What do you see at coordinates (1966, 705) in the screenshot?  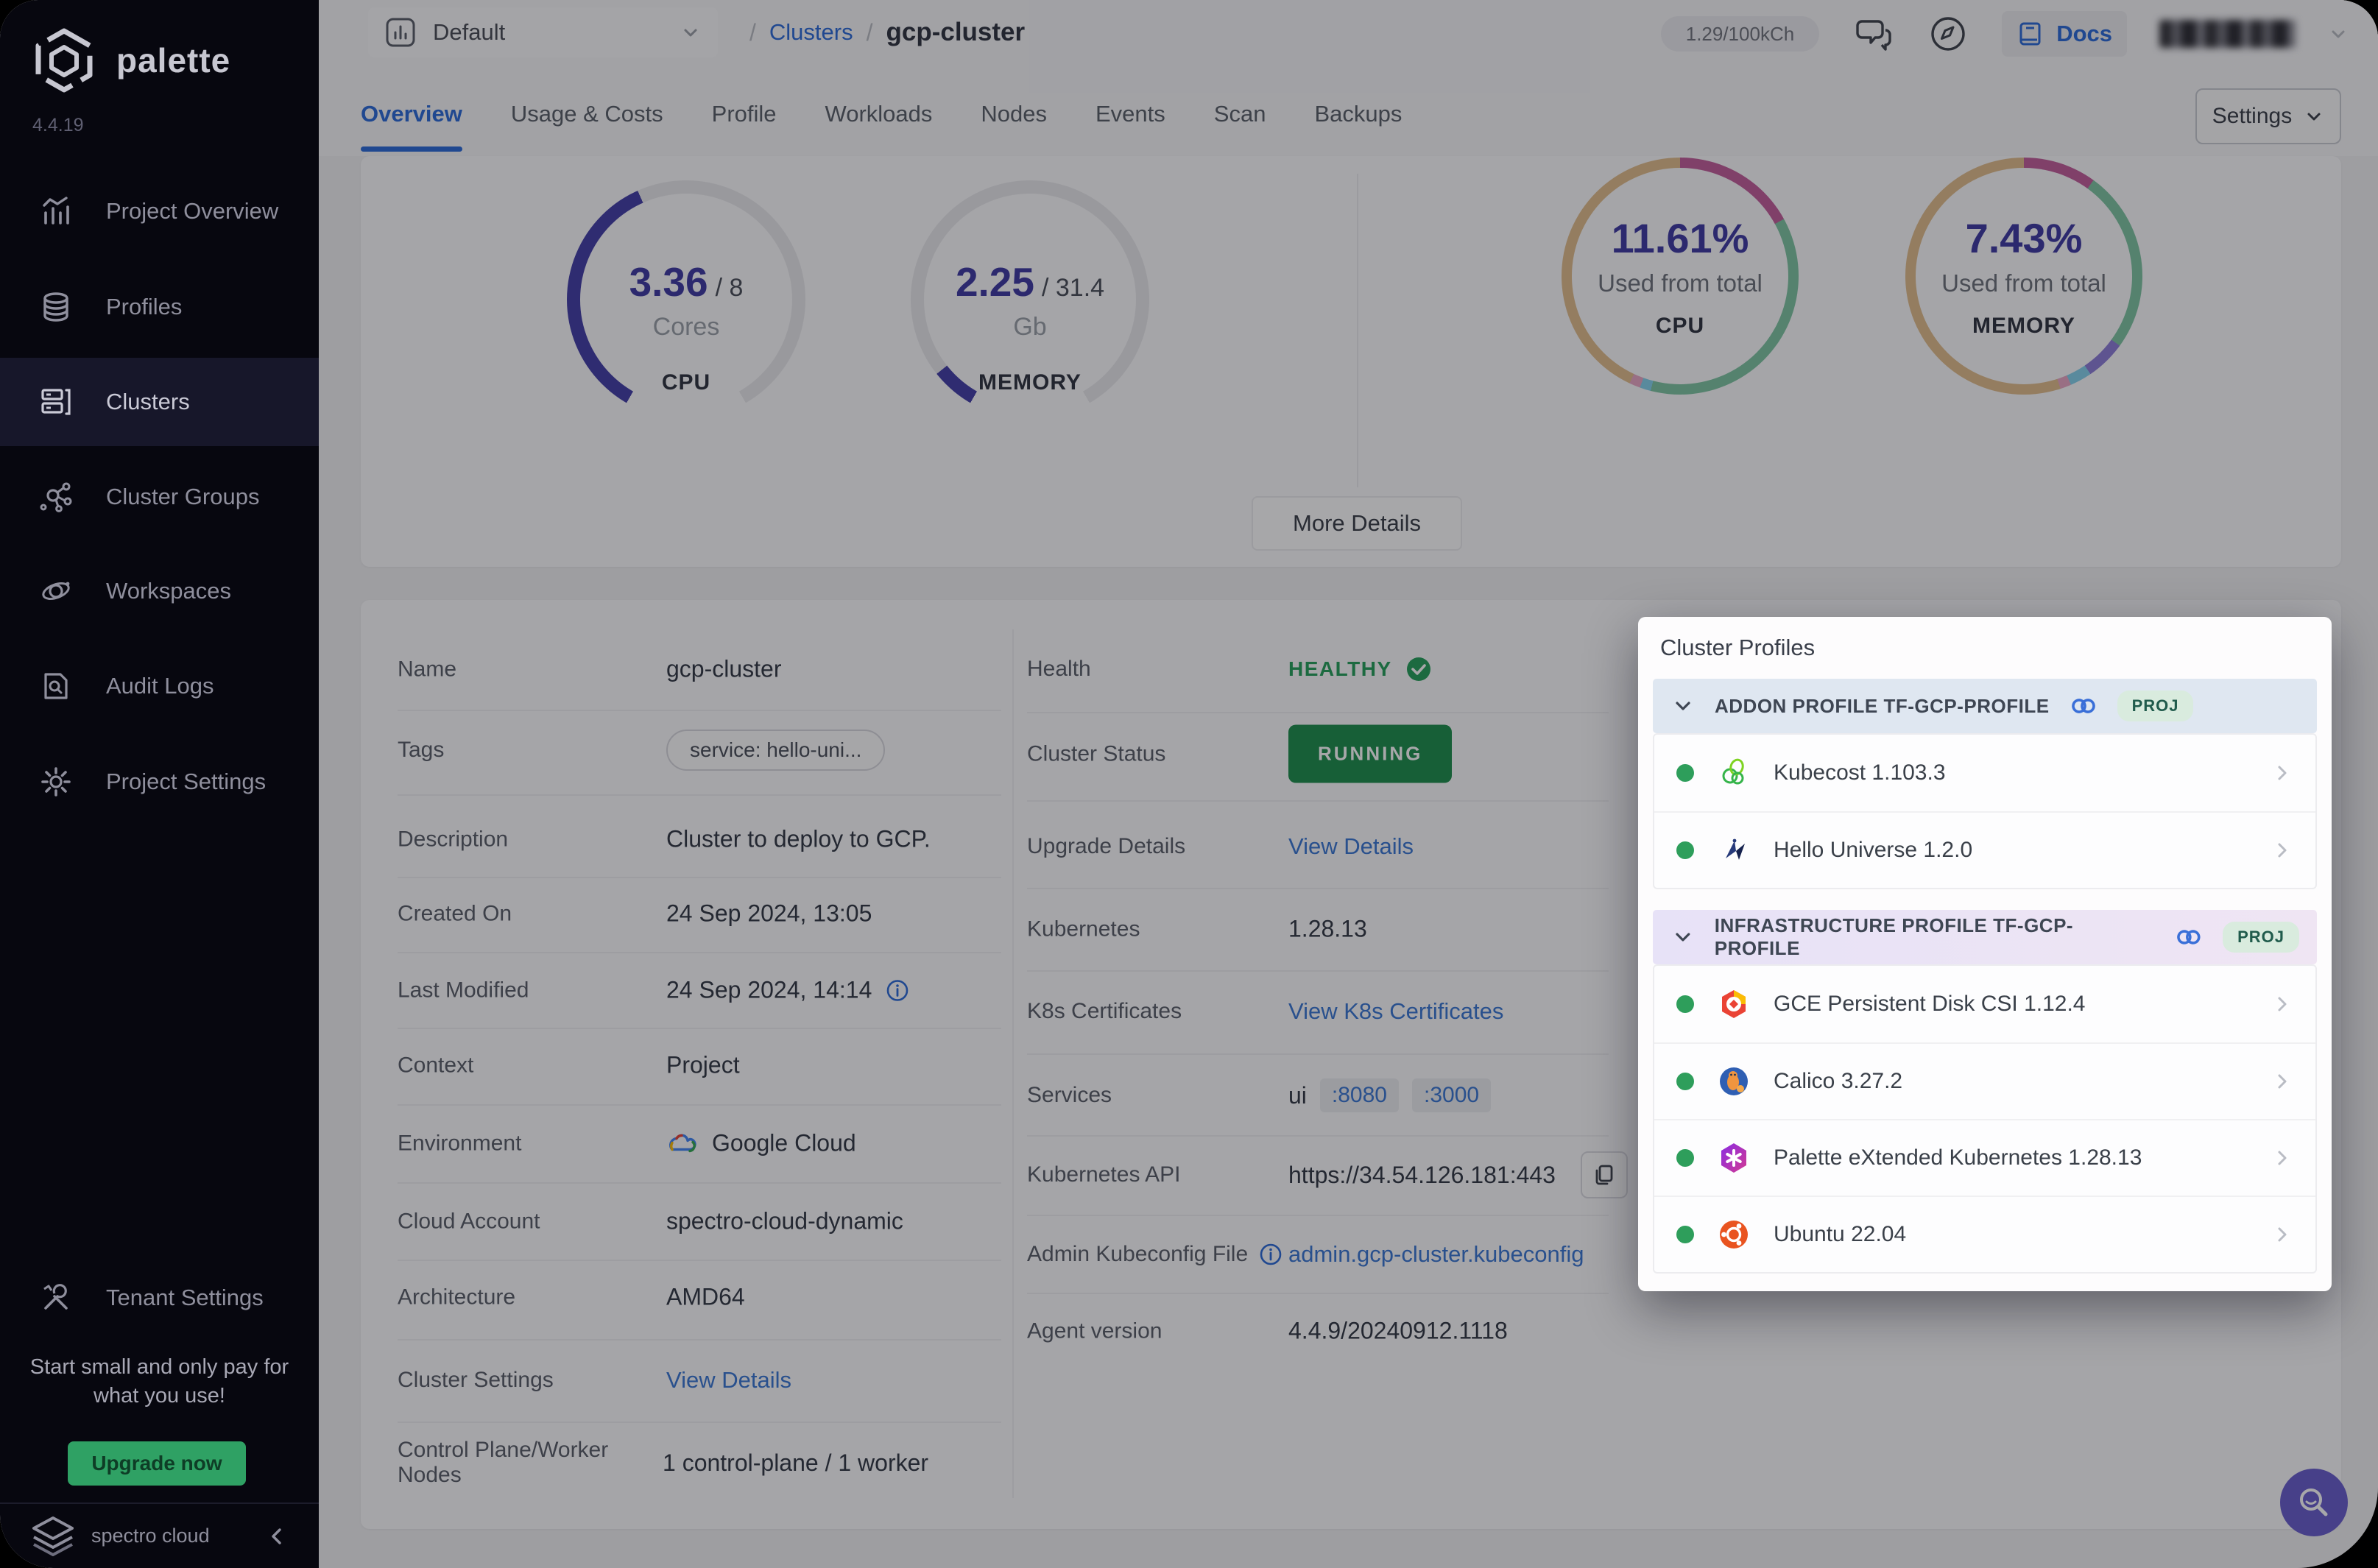 I see `addon-profile-name: TF-GCP-PROFILE` at bounding box center [1966, 705].